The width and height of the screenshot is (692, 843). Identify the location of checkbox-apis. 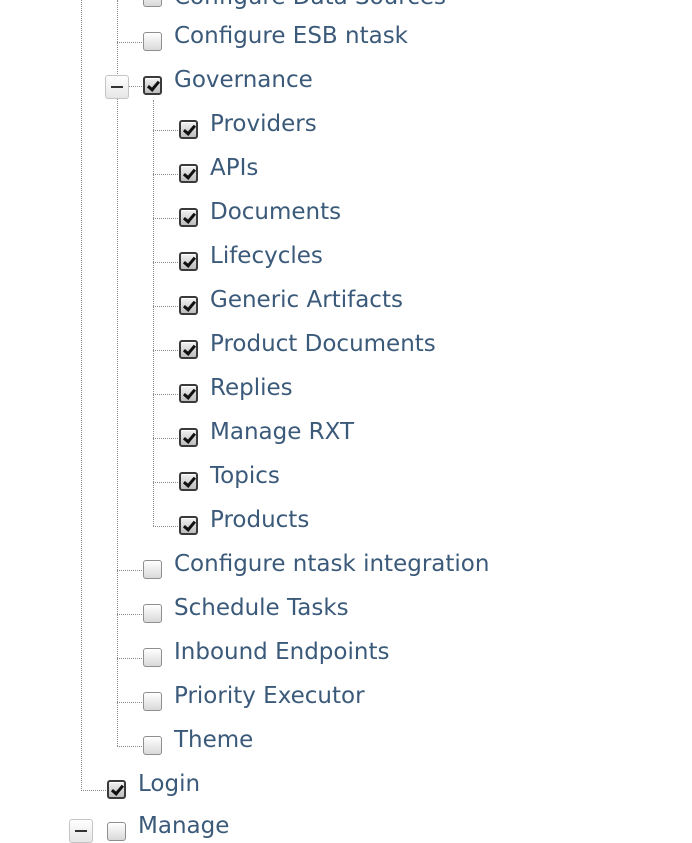
(188, 173).